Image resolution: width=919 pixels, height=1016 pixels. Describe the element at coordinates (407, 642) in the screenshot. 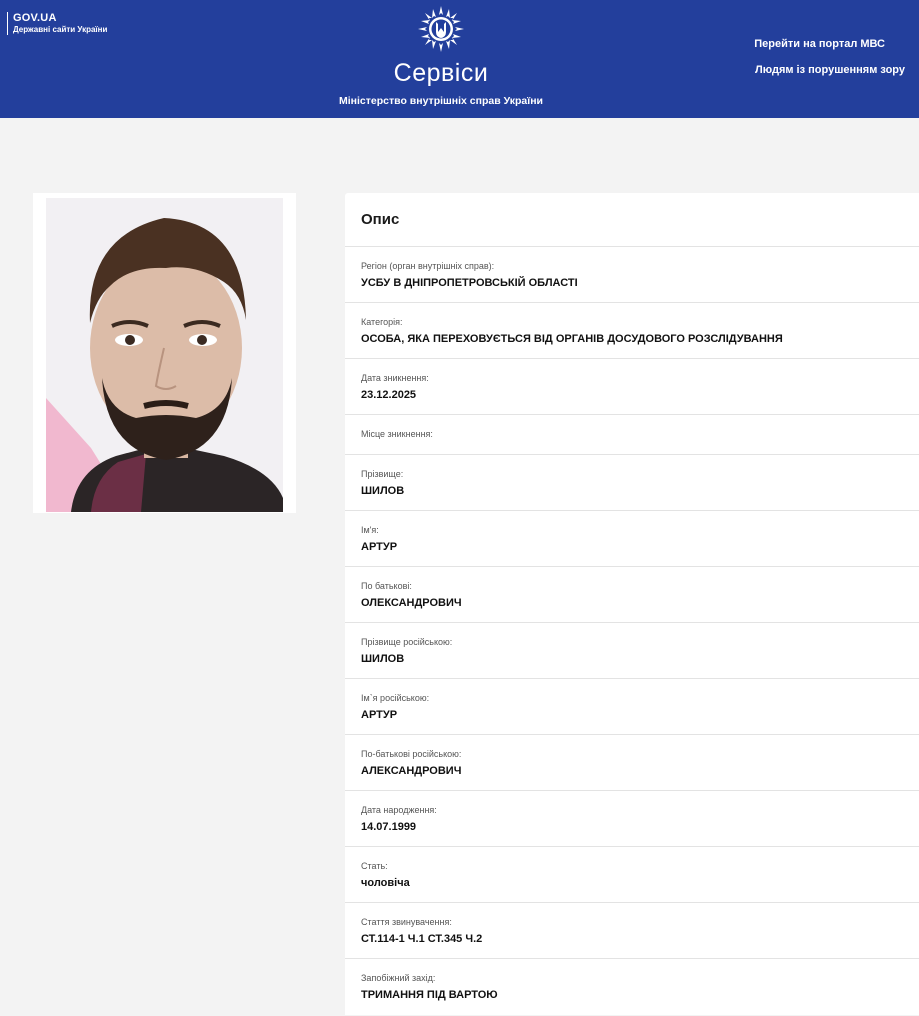

I see `field-label: Прізвище російською:` at that location.